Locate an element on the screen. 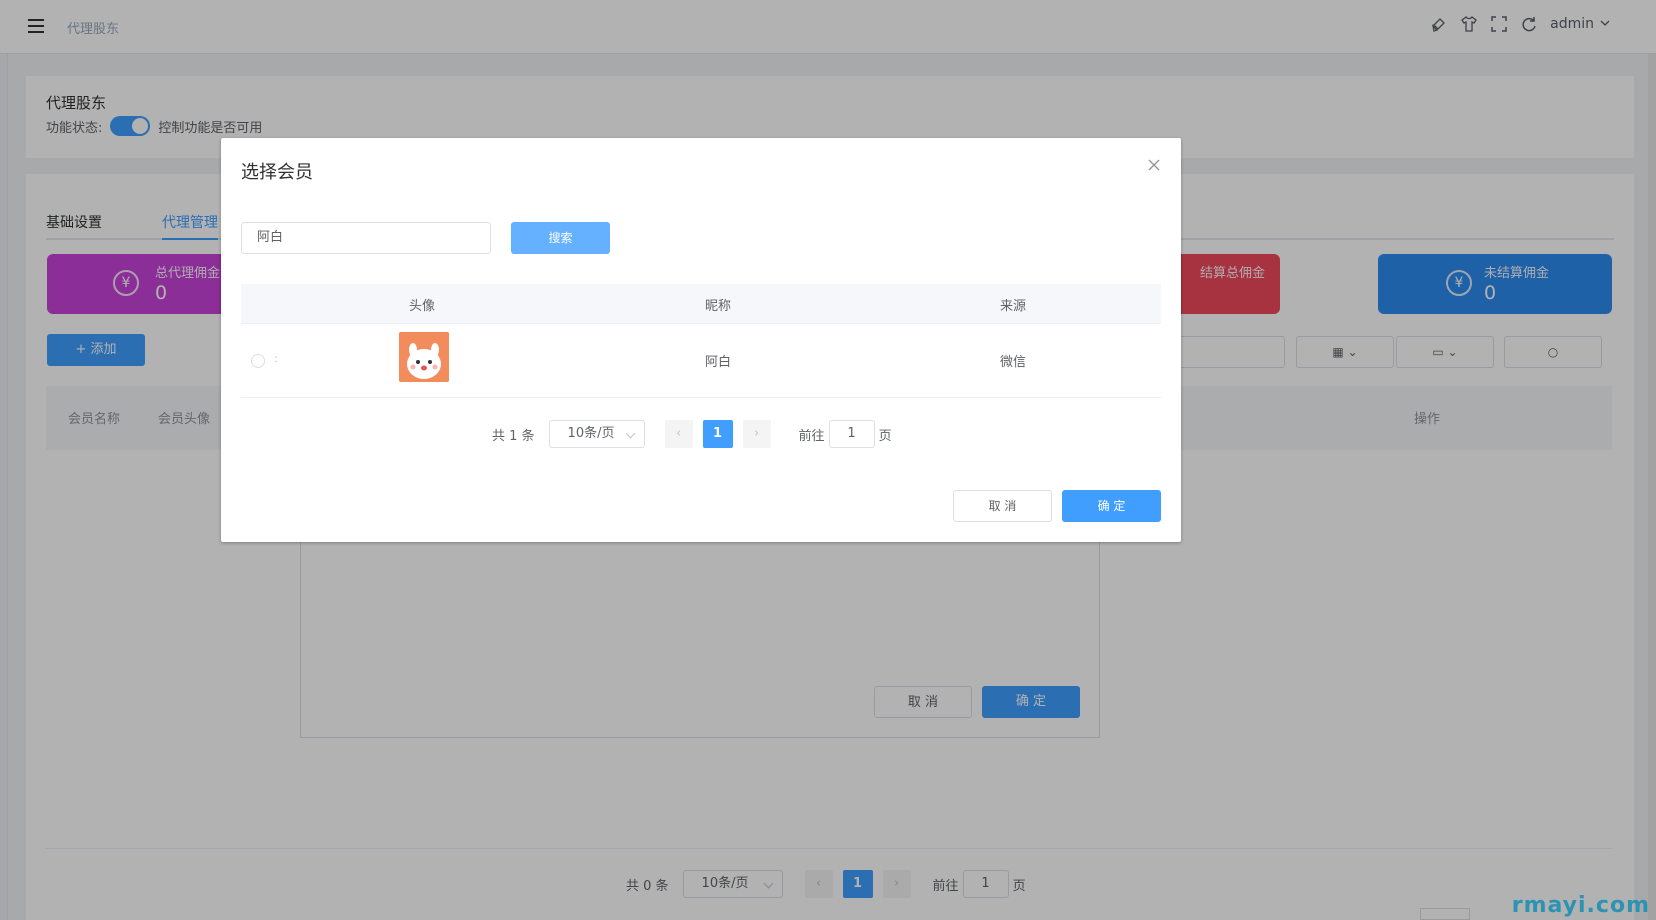  pager-total: 共 1 条 is located at coordinates (513, 436).